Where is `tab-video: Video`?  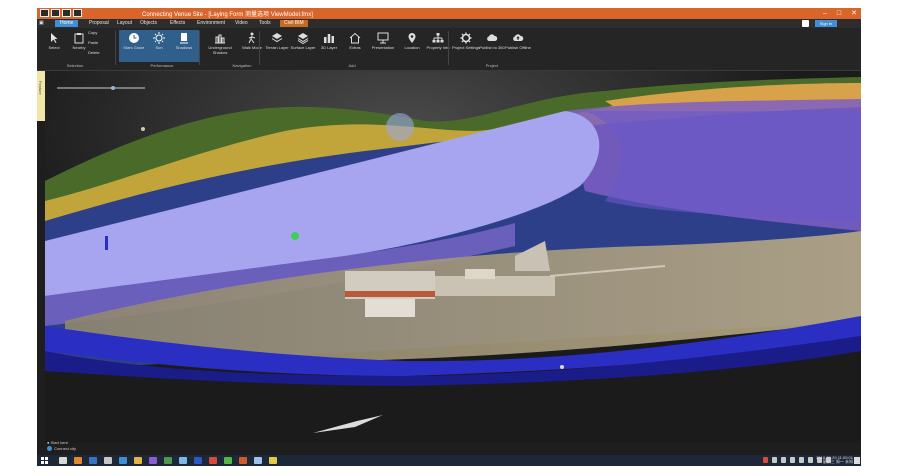
tab-video: Video is located at coordinates (241, 23).